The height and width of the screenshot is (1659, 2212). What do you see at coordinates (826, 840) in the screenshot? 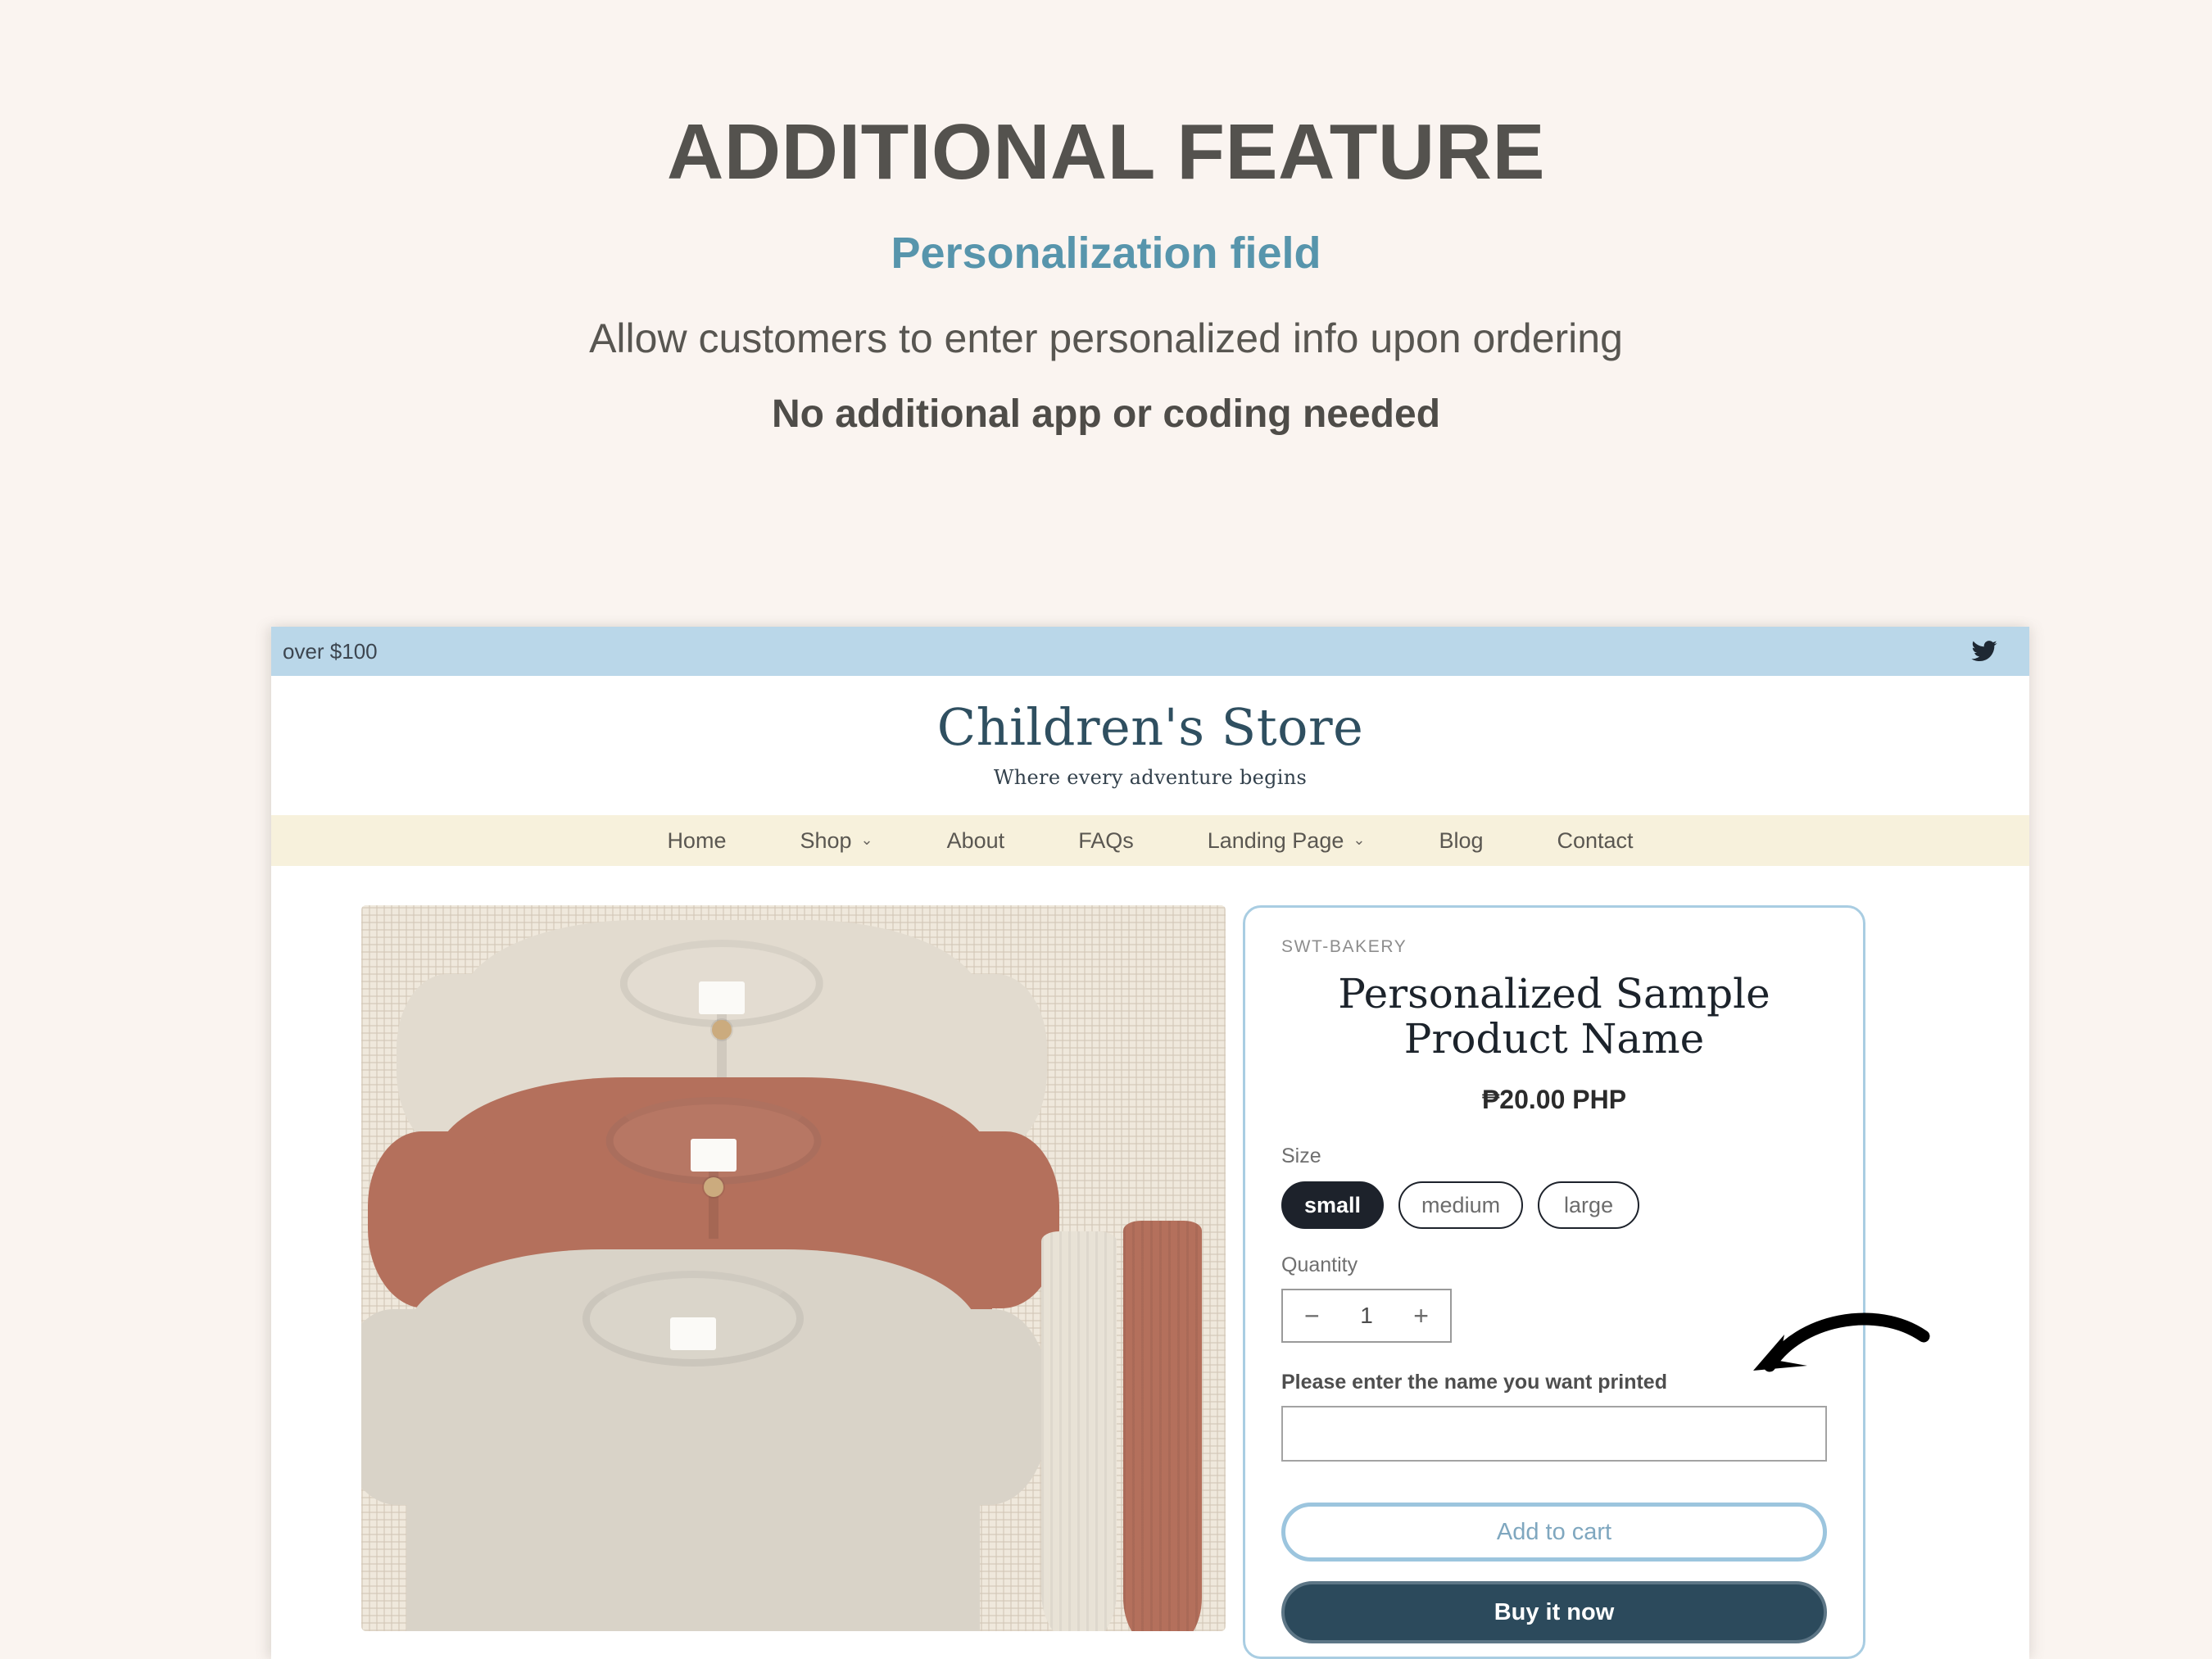
I see `nav-label: Shop` at bounding box center [826, 840].